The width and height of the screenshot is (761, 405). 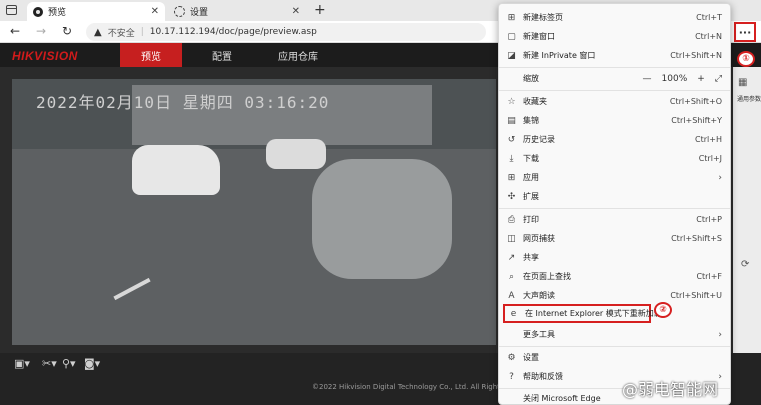 I want to click on tab-settings: 设置 ✕, so click(x=237, y=11).